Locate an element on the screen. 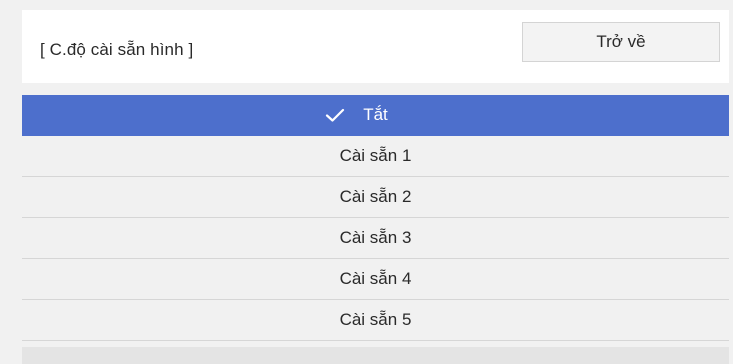 The height and width of the screenshot is (364, 733). list-item-preset-5: Cài sẵn 5 is located at coordinates (375, 320).